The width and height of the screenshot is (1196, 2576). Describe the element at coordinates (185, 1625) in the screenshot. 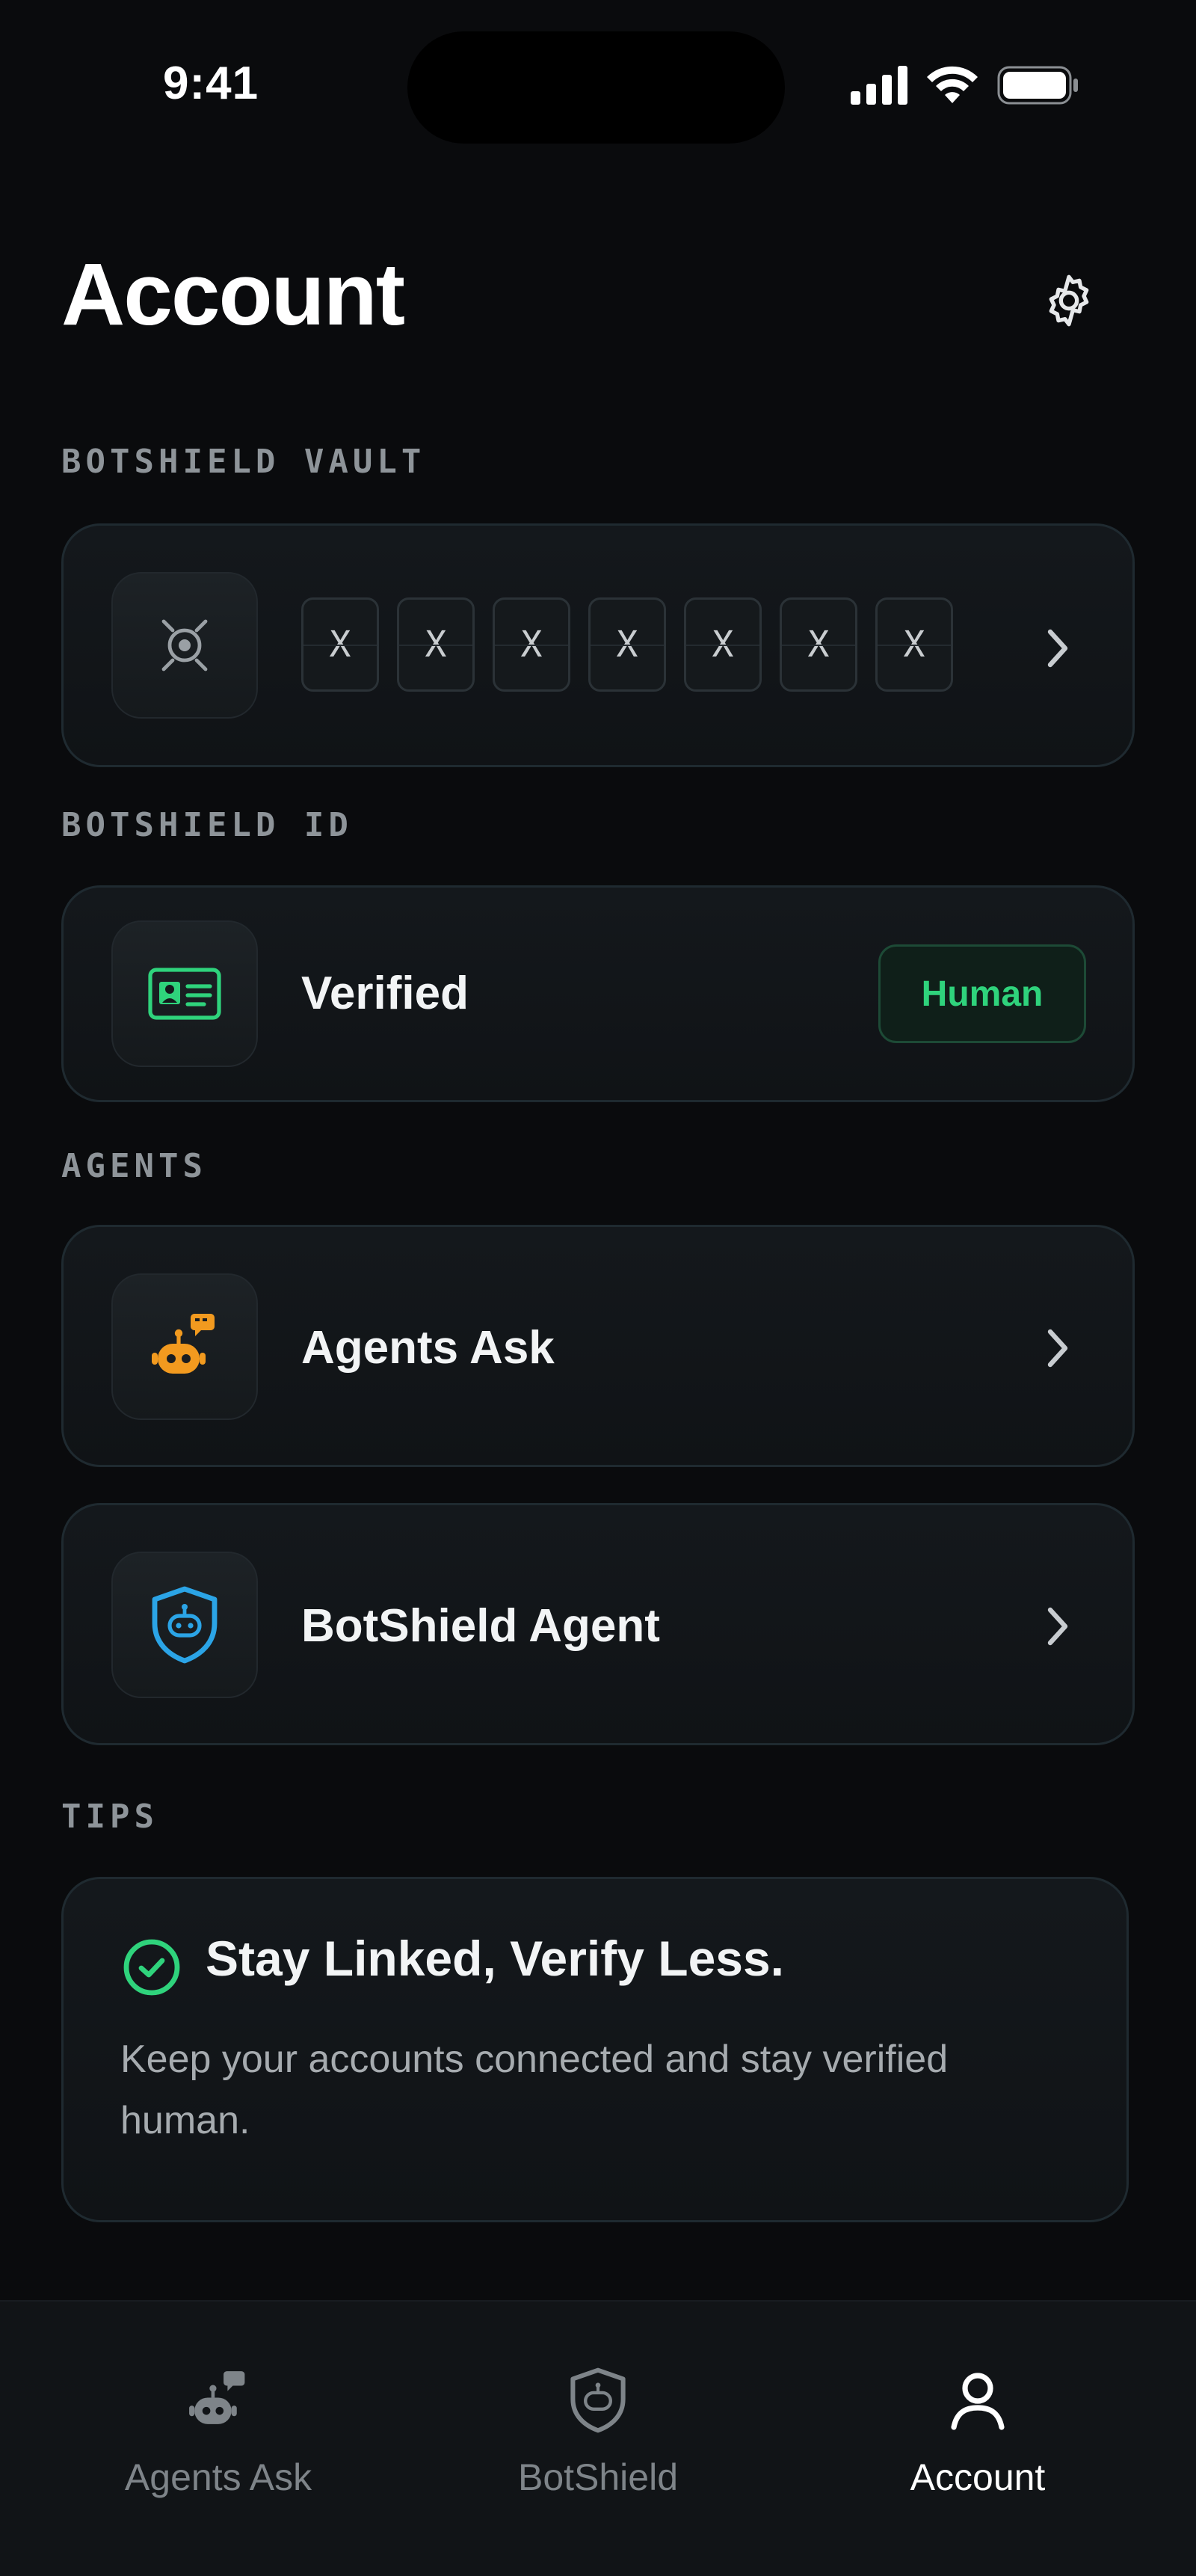

I see `shield-robot-icon` at that location.